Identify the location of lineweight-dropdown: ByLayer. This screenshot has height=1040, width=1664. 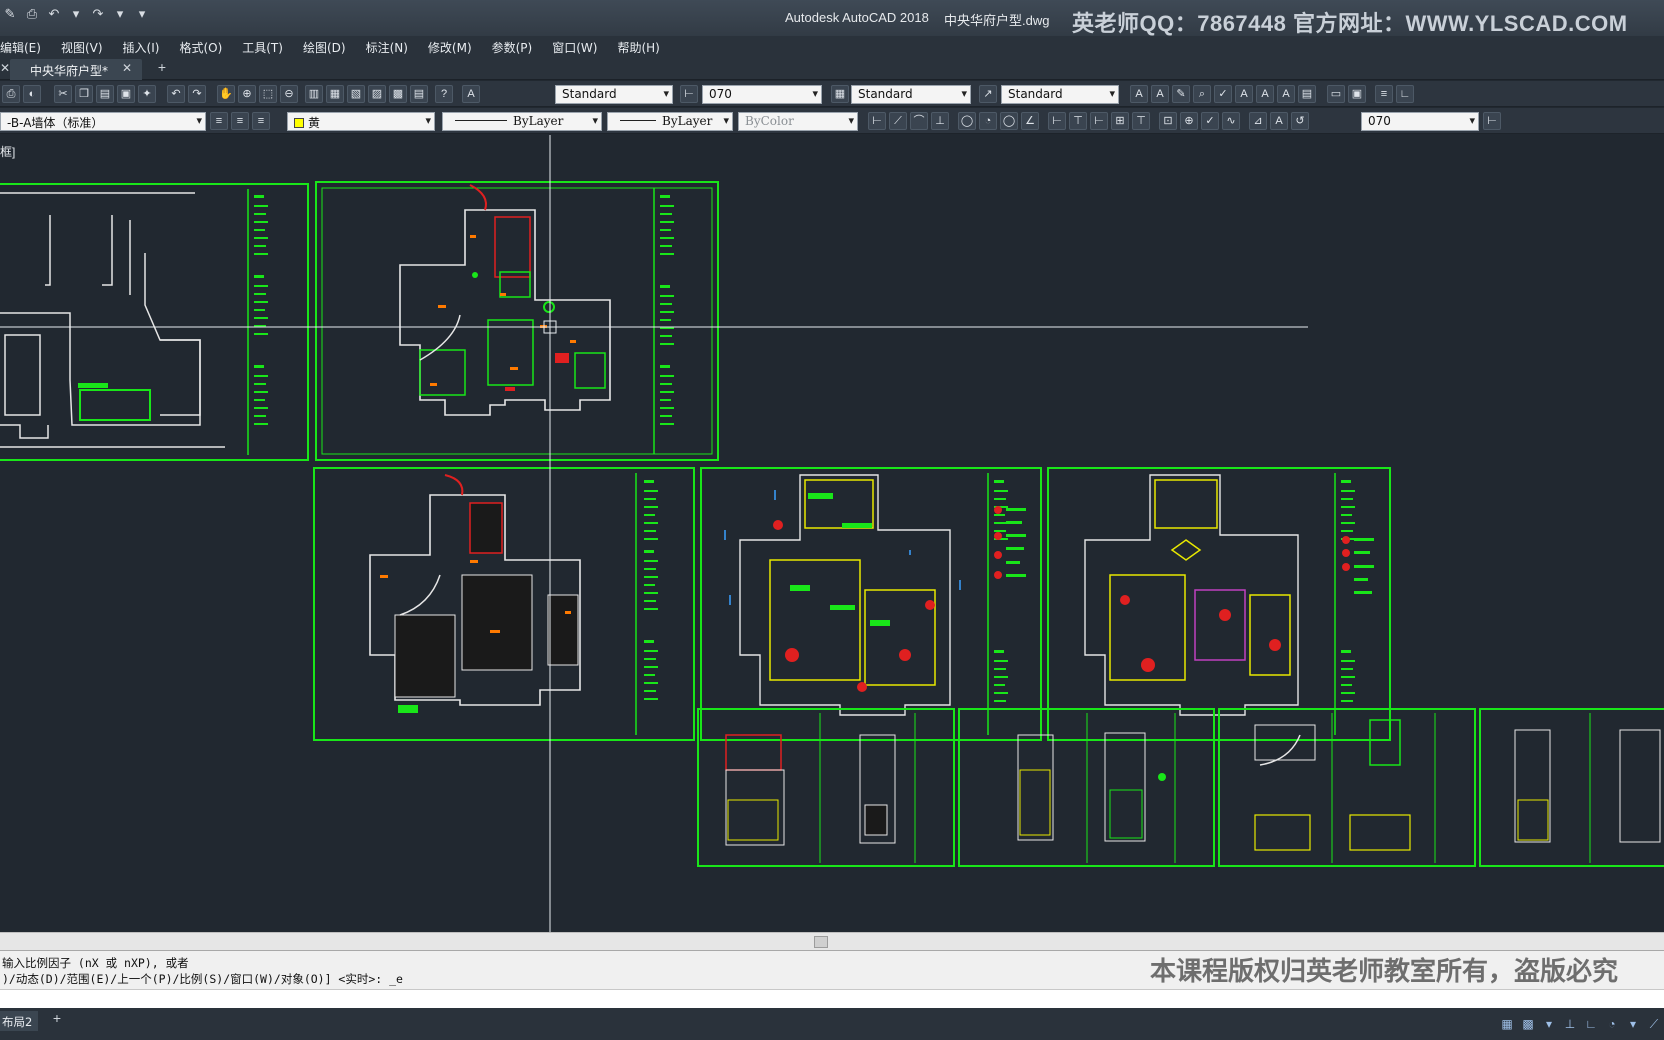
(670, 121).